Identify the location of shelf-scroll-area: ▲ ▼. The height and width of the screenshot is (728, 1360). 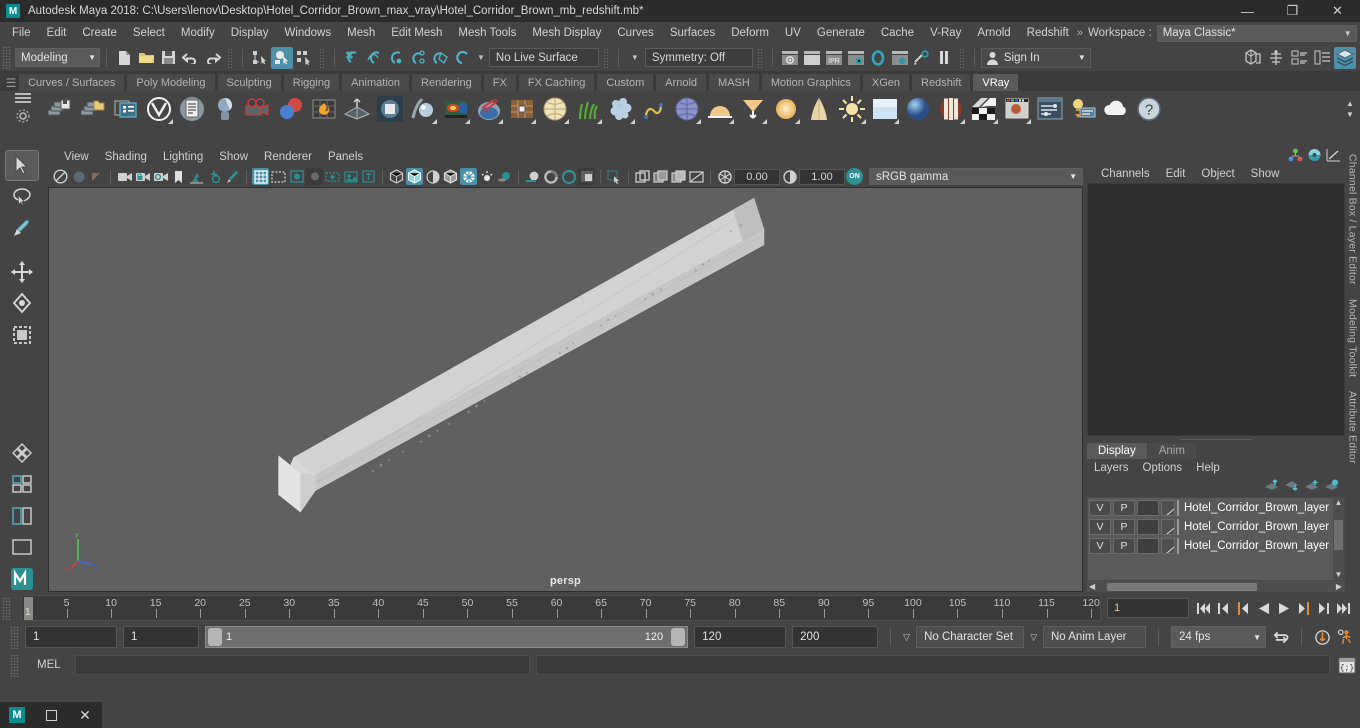
(1350, 109).